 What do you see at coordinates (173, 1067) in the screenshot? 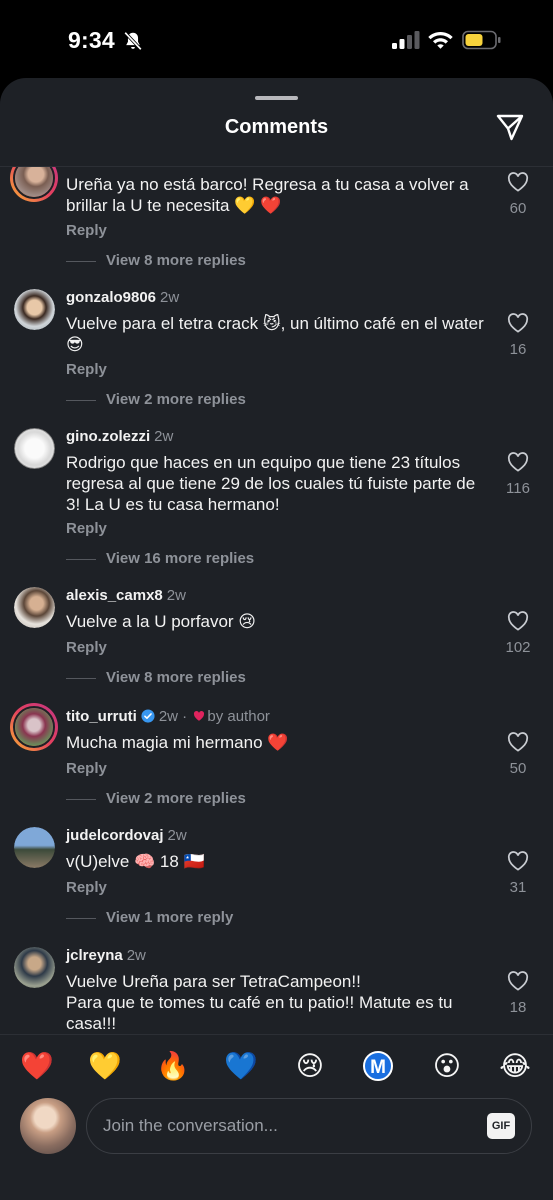
I see `reaction-fire: 🔥` at bounding box center [173, 1067].